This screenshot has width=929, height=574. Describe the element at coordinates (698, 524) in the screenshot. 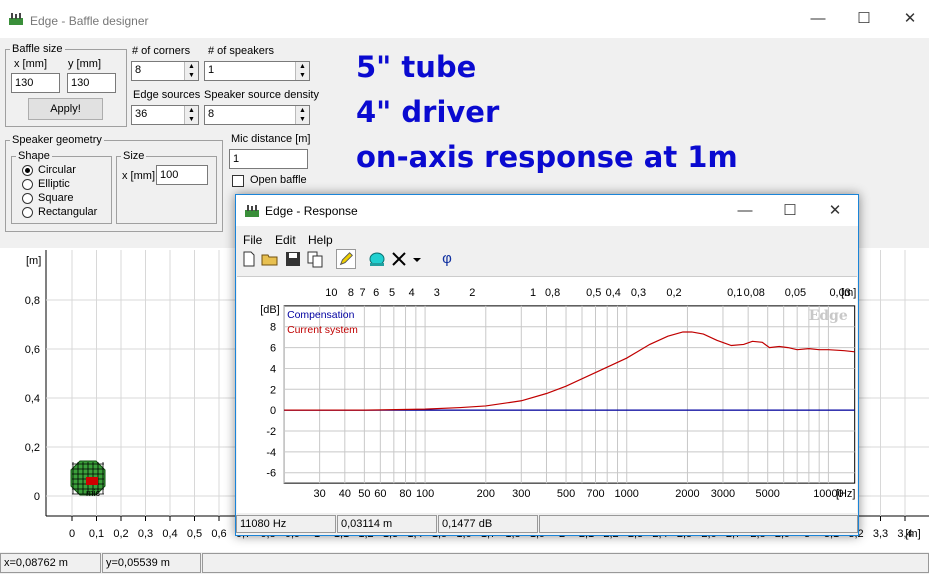

I see `response-status-empty` at that location.